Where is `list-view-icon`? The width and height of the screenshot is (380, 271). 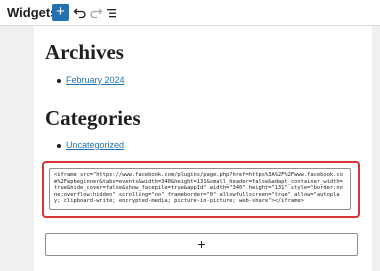 list-view-icon is located at coordinates (112, 13).